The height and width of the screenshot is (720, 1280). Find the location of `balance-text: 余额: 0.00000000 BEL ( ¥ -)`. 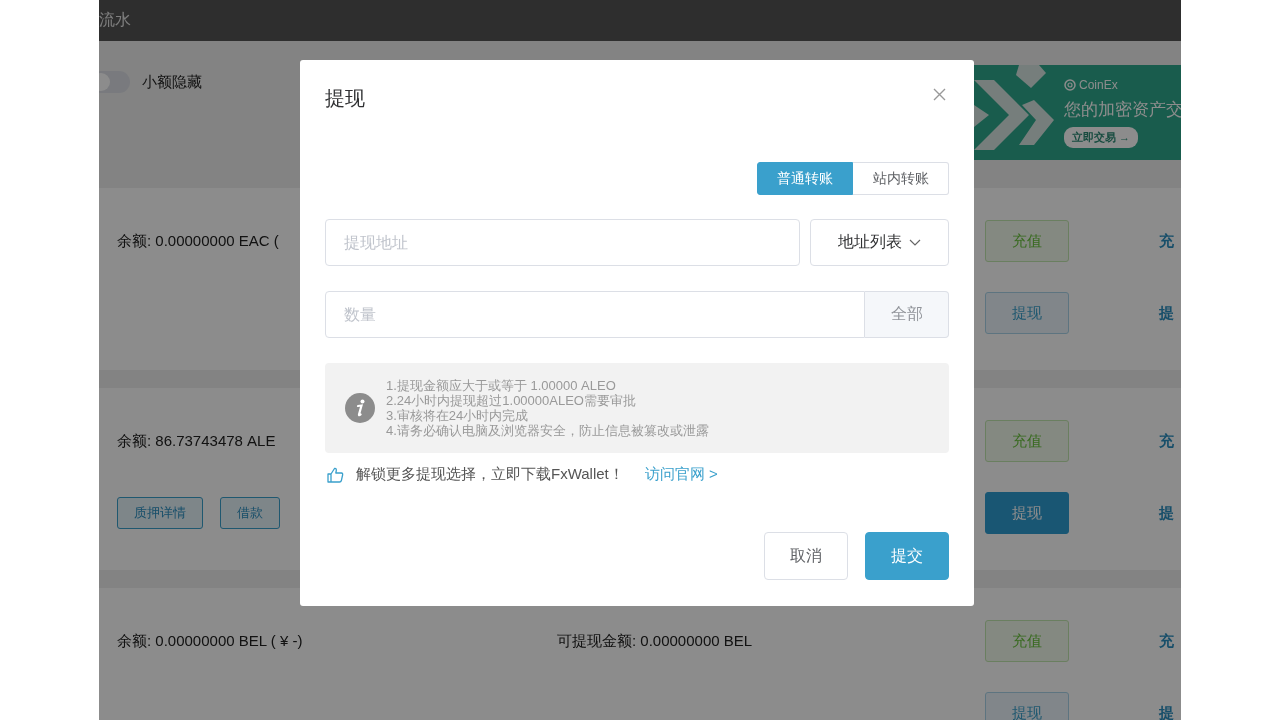

balance-text: 余额: 0.00000000 BEL ( ¥ -) is located at coordinates (210, 641).